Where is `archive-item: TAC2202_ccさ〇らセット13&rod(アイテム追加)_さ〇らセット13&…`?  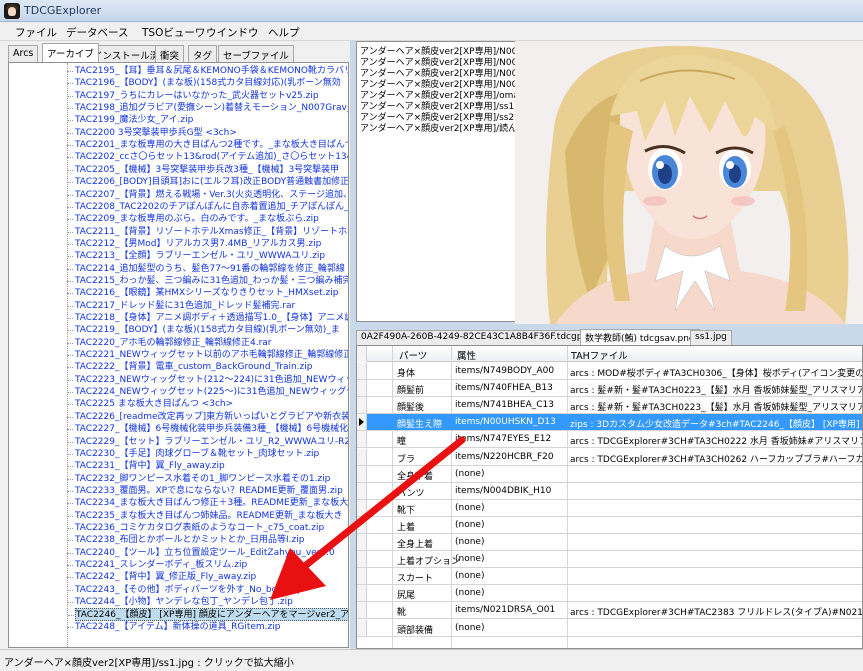
archive-item: TAC2202_ccさ〇らセット13&rod(アイテム追加)_さ〇らセット13&… is located at coordinates (207, 157).